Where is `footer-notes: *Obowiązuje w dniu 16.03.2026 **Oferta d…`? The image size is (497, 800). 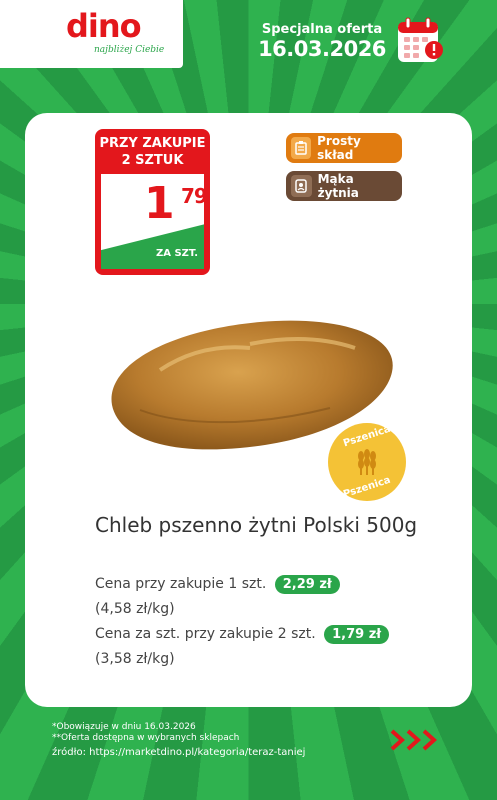
footer-notes: *Obowiązuje w dniu 16.03.2026 **Oferta d… is located at coordinates (178, 740).